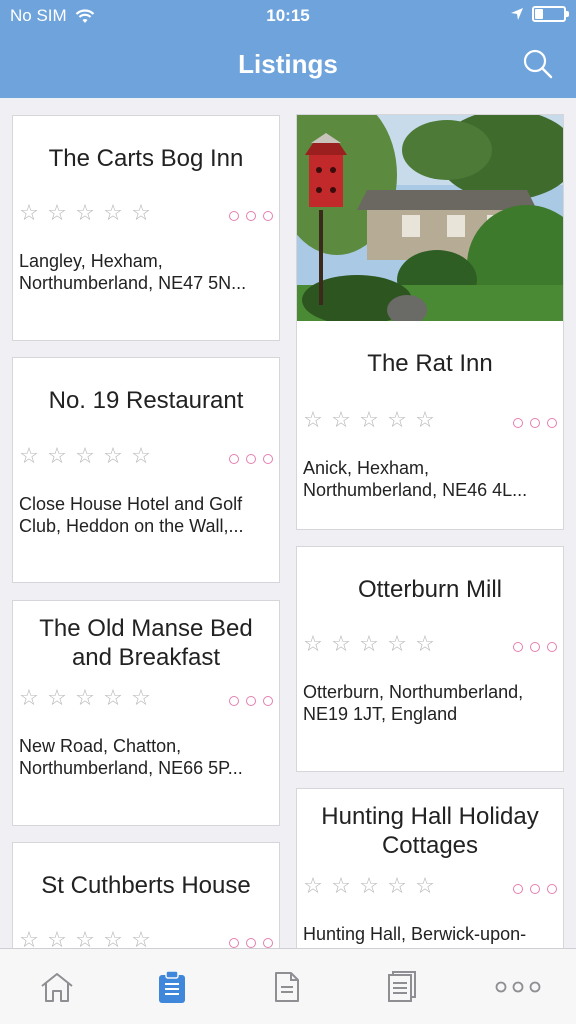 The image size is (576, 1024). I want to click on listing-title-line: The Rat Inn, so click(430, 363).